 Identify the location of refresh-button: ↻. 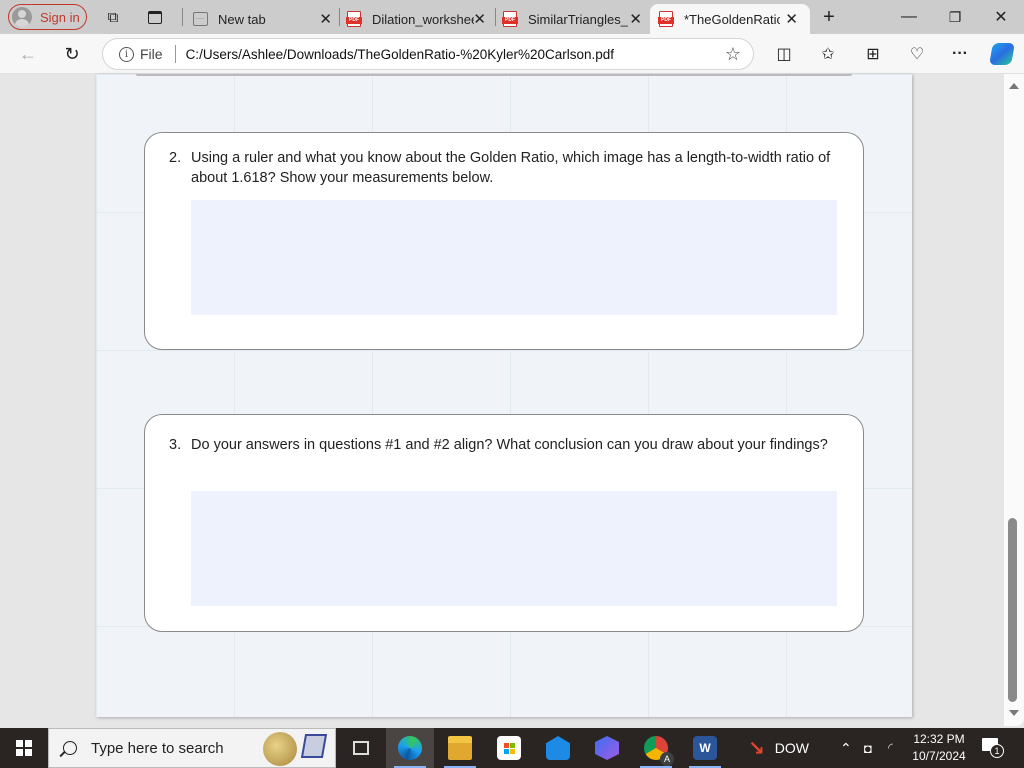
(72, 54).